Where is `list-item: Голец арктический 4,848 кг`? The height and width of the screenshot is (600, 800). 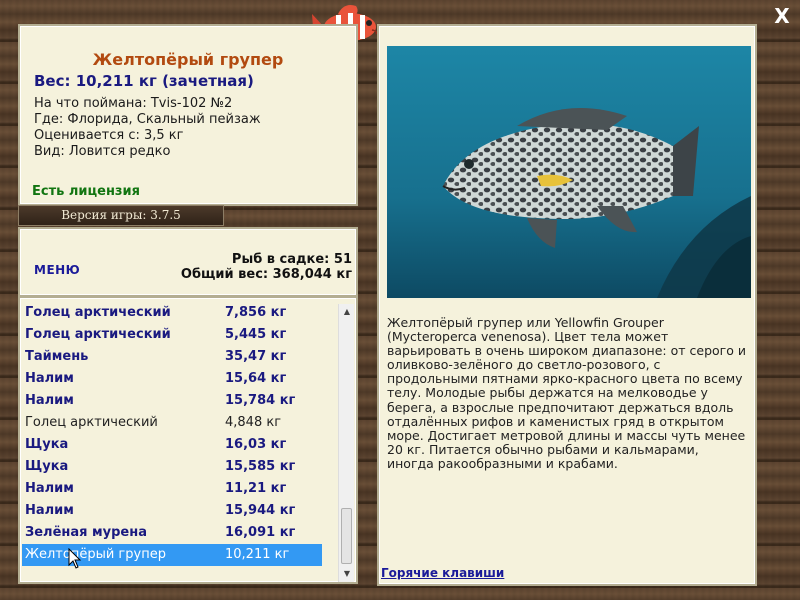
list-item: Голец арктический 4,848 кг is located at coordinates (172, 423).